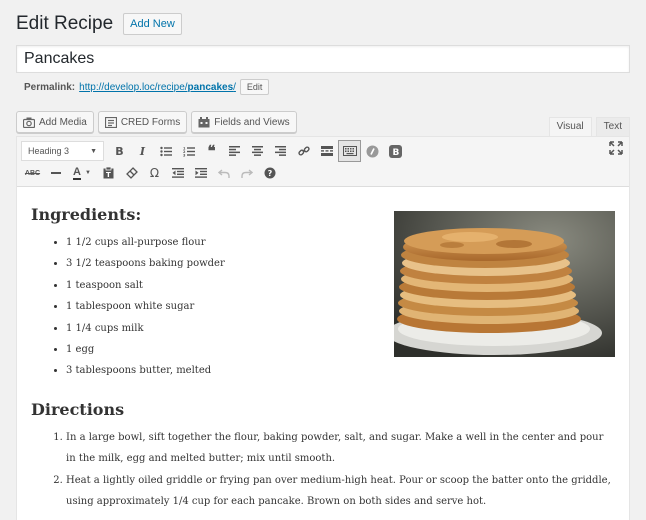 This screenshot has height=520, width=646. What do you see at coordinates (133, 87) in the screenshot?
I see `permalink-base: http://develop.loc/recipe/` at bounding box center [133, 87].